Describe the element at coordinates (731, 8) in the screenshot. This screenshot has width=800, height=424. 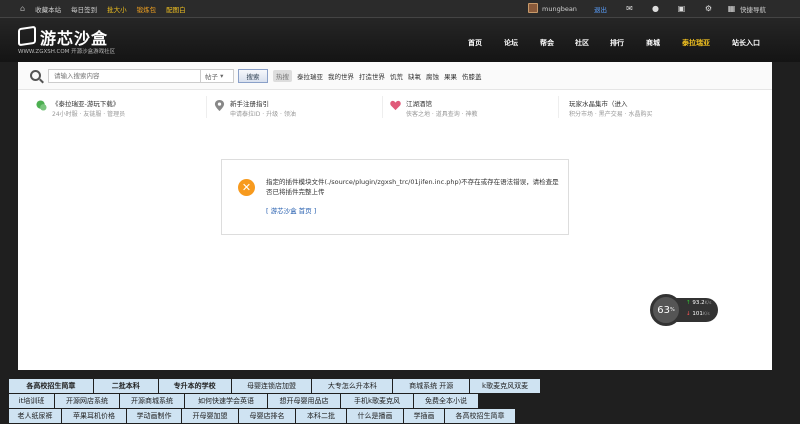
I see `grid-icon: ▦` at that location.